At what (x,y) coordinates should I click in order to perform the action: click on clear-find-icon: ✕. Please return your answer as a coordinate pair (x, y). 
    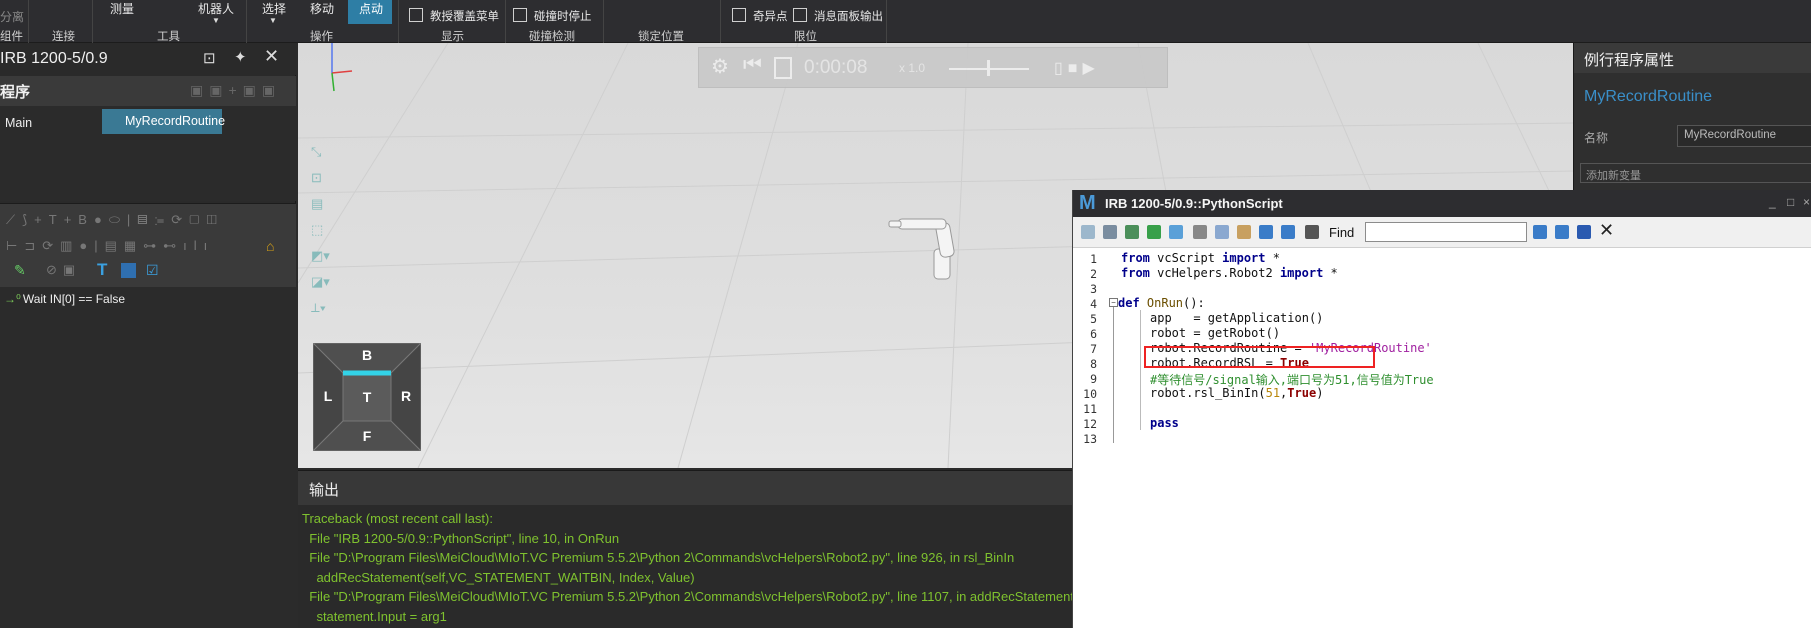
    Looking at the image, I should click on (1606, 230).